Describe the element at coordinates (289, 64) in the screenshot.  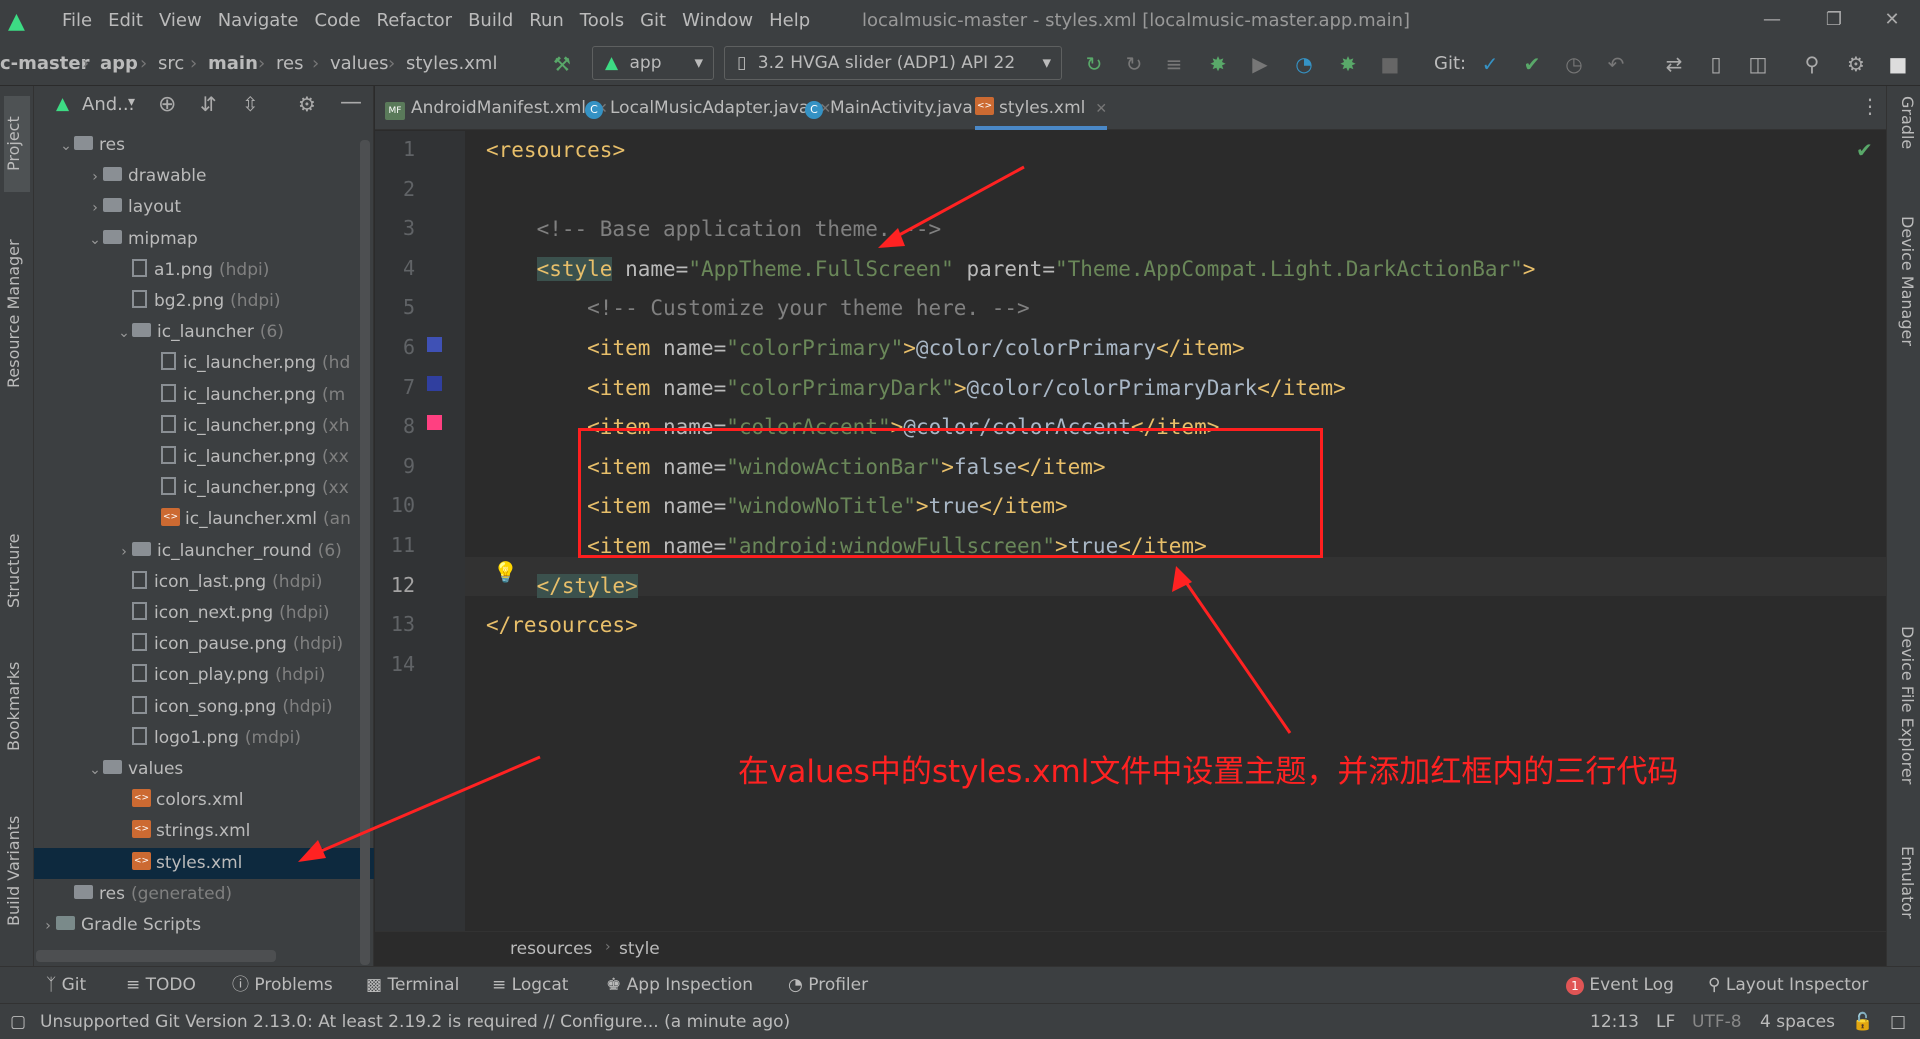
I see `breadcrumb-item: res` at that location.